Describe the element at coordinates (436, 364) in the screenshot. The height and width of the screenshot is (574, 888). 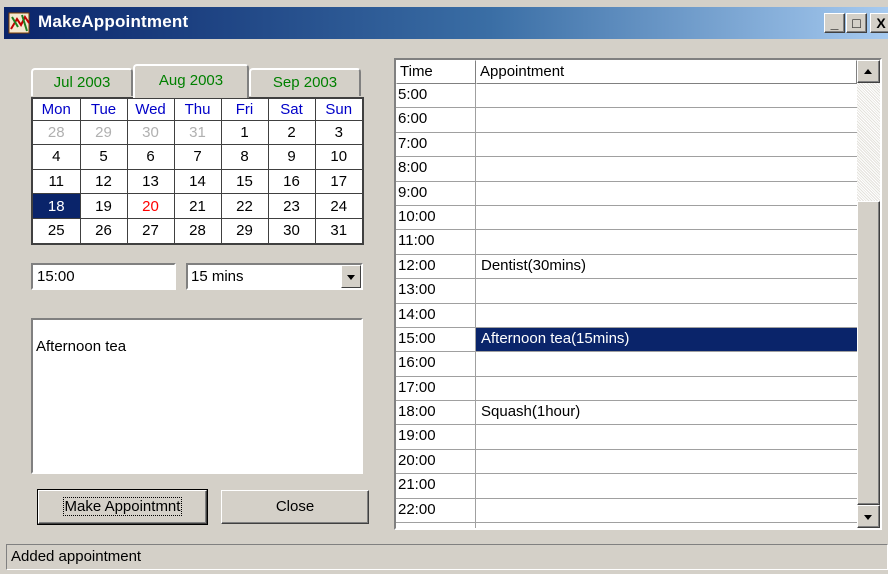
I see `row-time: 16:00` at that location.